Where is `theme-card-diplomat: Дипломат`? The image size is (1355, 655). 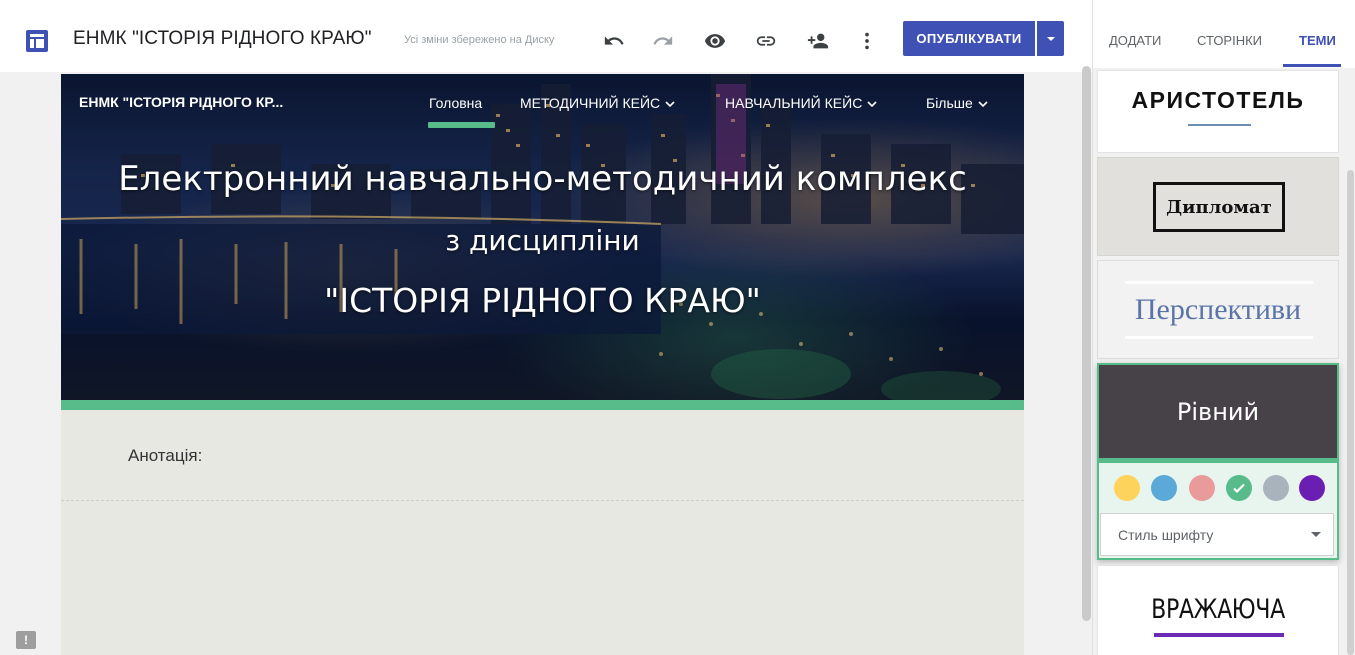 theme-card-diplomat: Дипломат is located at coordinates (1218, 206).